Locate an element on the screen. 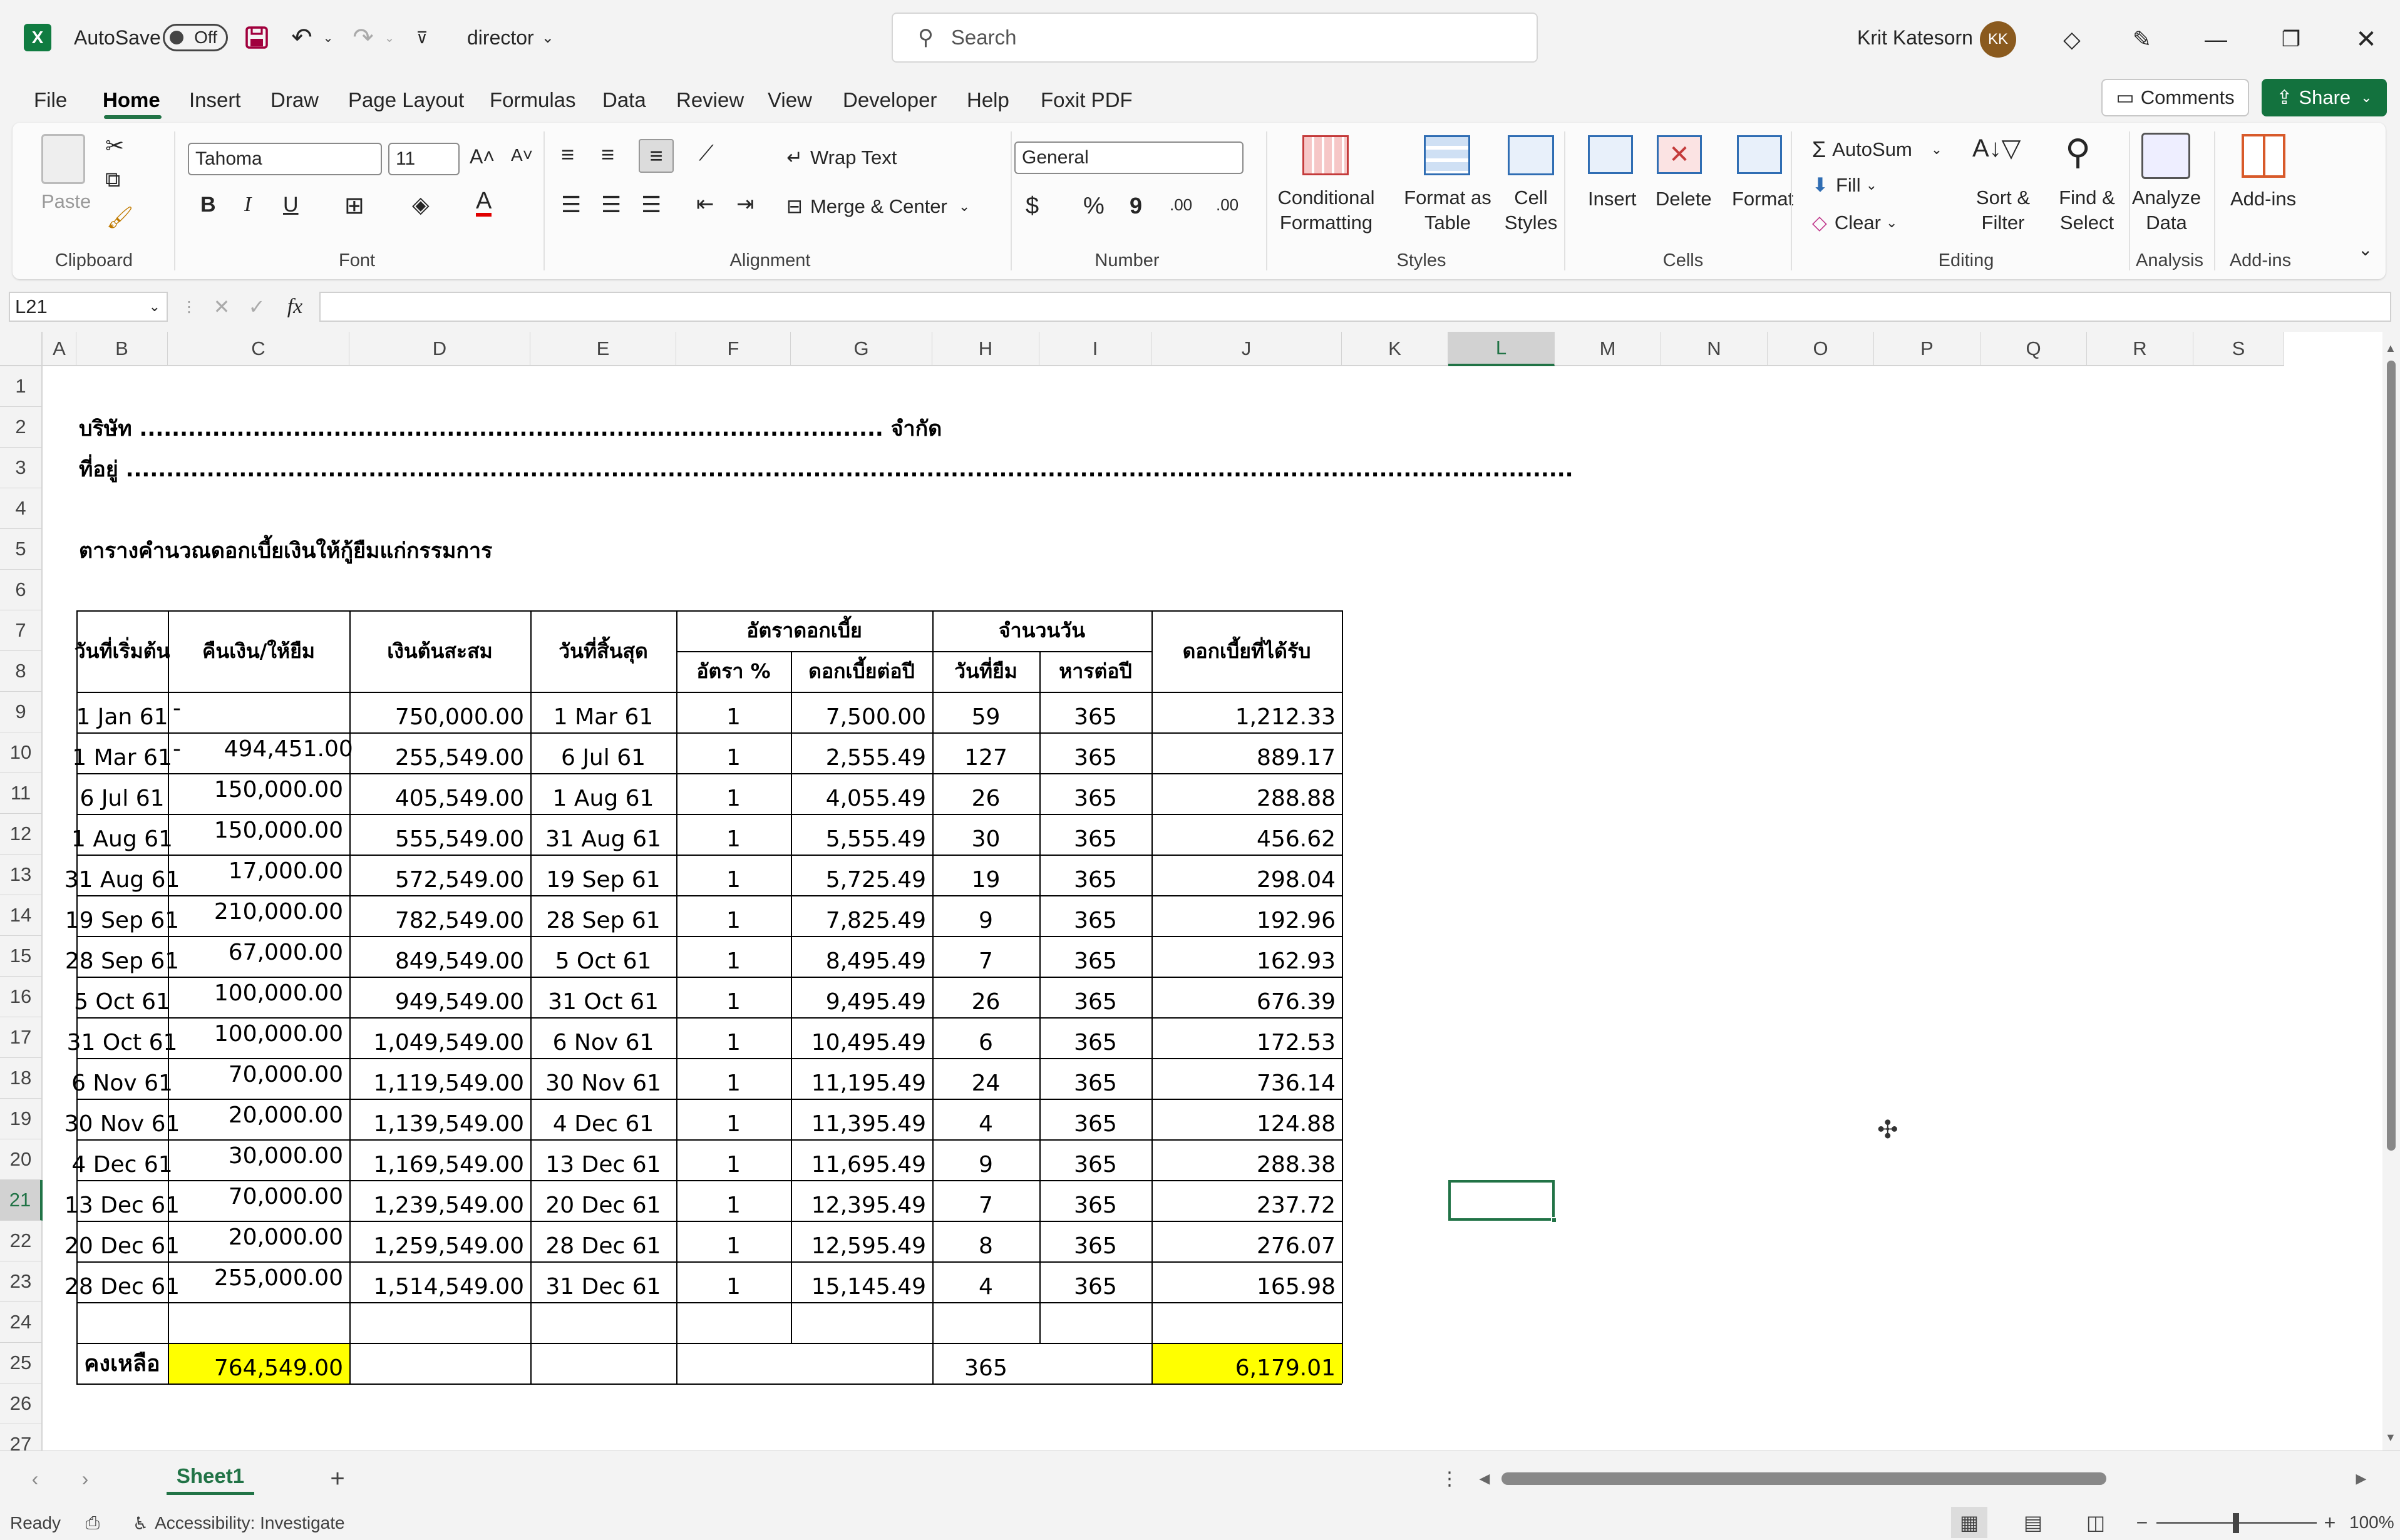 This screenshot has width=2400, height=1540. tab-foxit-pdf: Foxit PDF is located at coordinates (1087, 100).